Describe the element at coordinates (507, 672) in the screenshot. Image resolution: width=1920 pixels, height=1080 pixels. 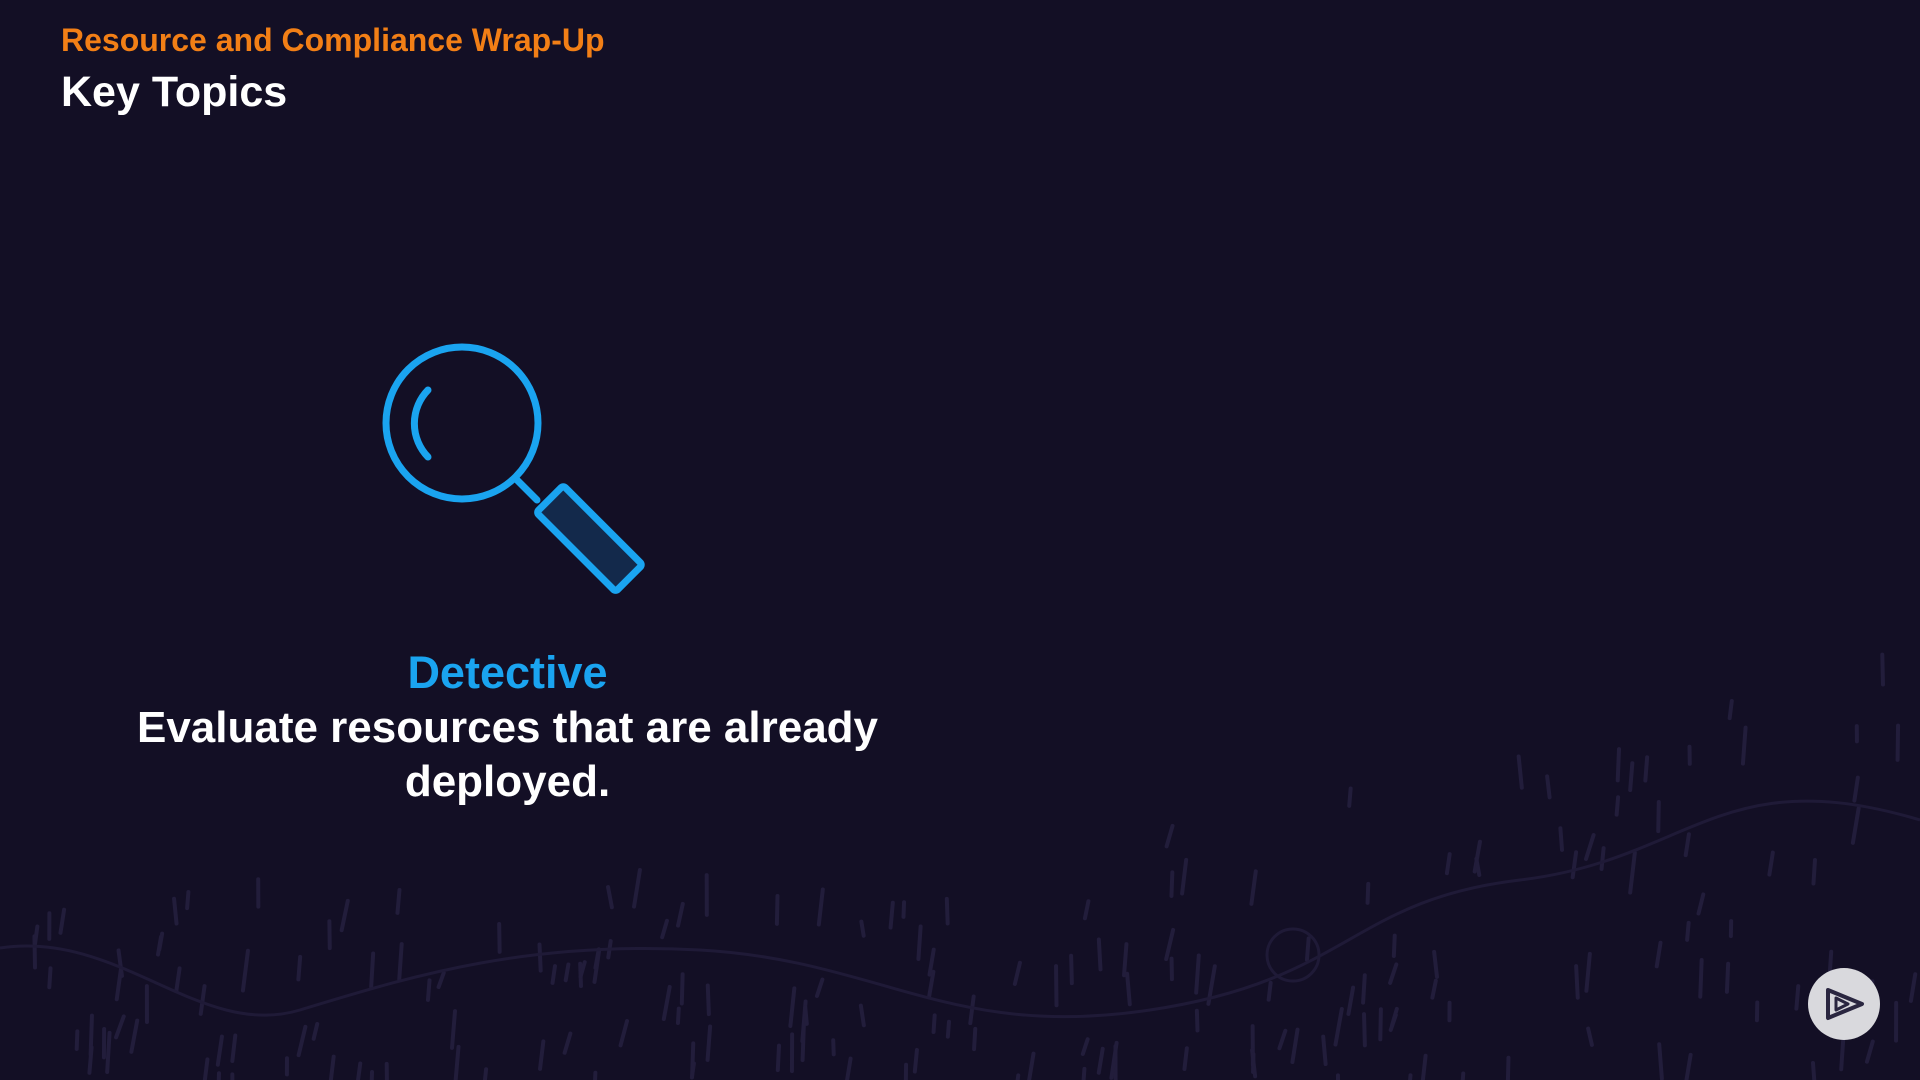
I see `topic-heading: Detective` at that location.